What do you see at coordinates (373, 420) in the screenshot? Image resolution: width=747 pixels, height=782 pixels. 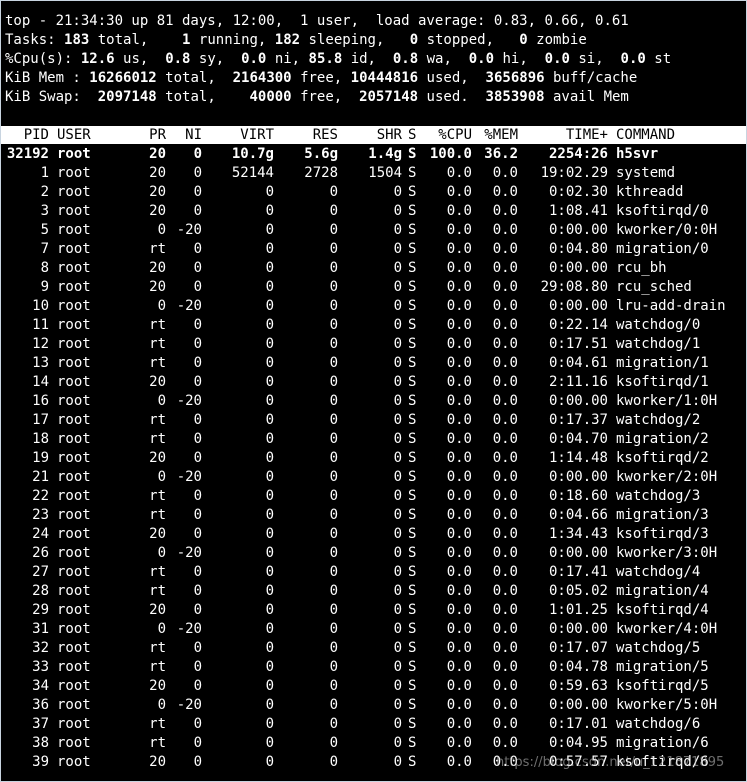 I see `table-row: 17 root rt 0 0 0 0 S 0.0 0.0 0:17.37 watchdog/2` at bounding box center [373, 420].